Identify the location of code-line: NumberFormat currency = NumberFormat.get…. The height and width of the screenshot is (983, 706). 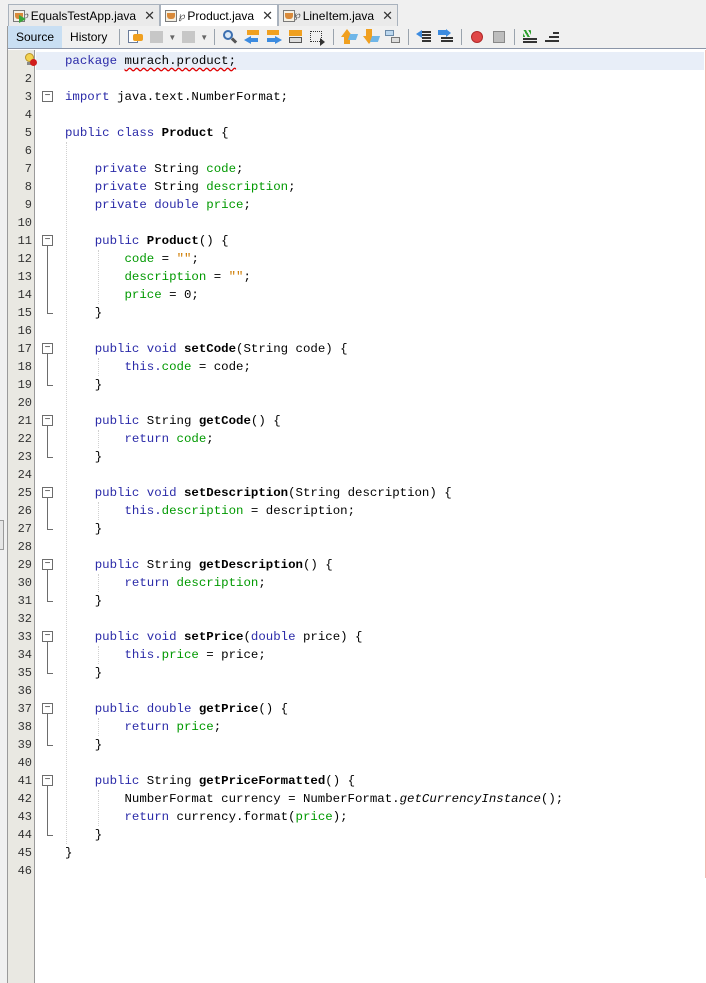
(314, 799).